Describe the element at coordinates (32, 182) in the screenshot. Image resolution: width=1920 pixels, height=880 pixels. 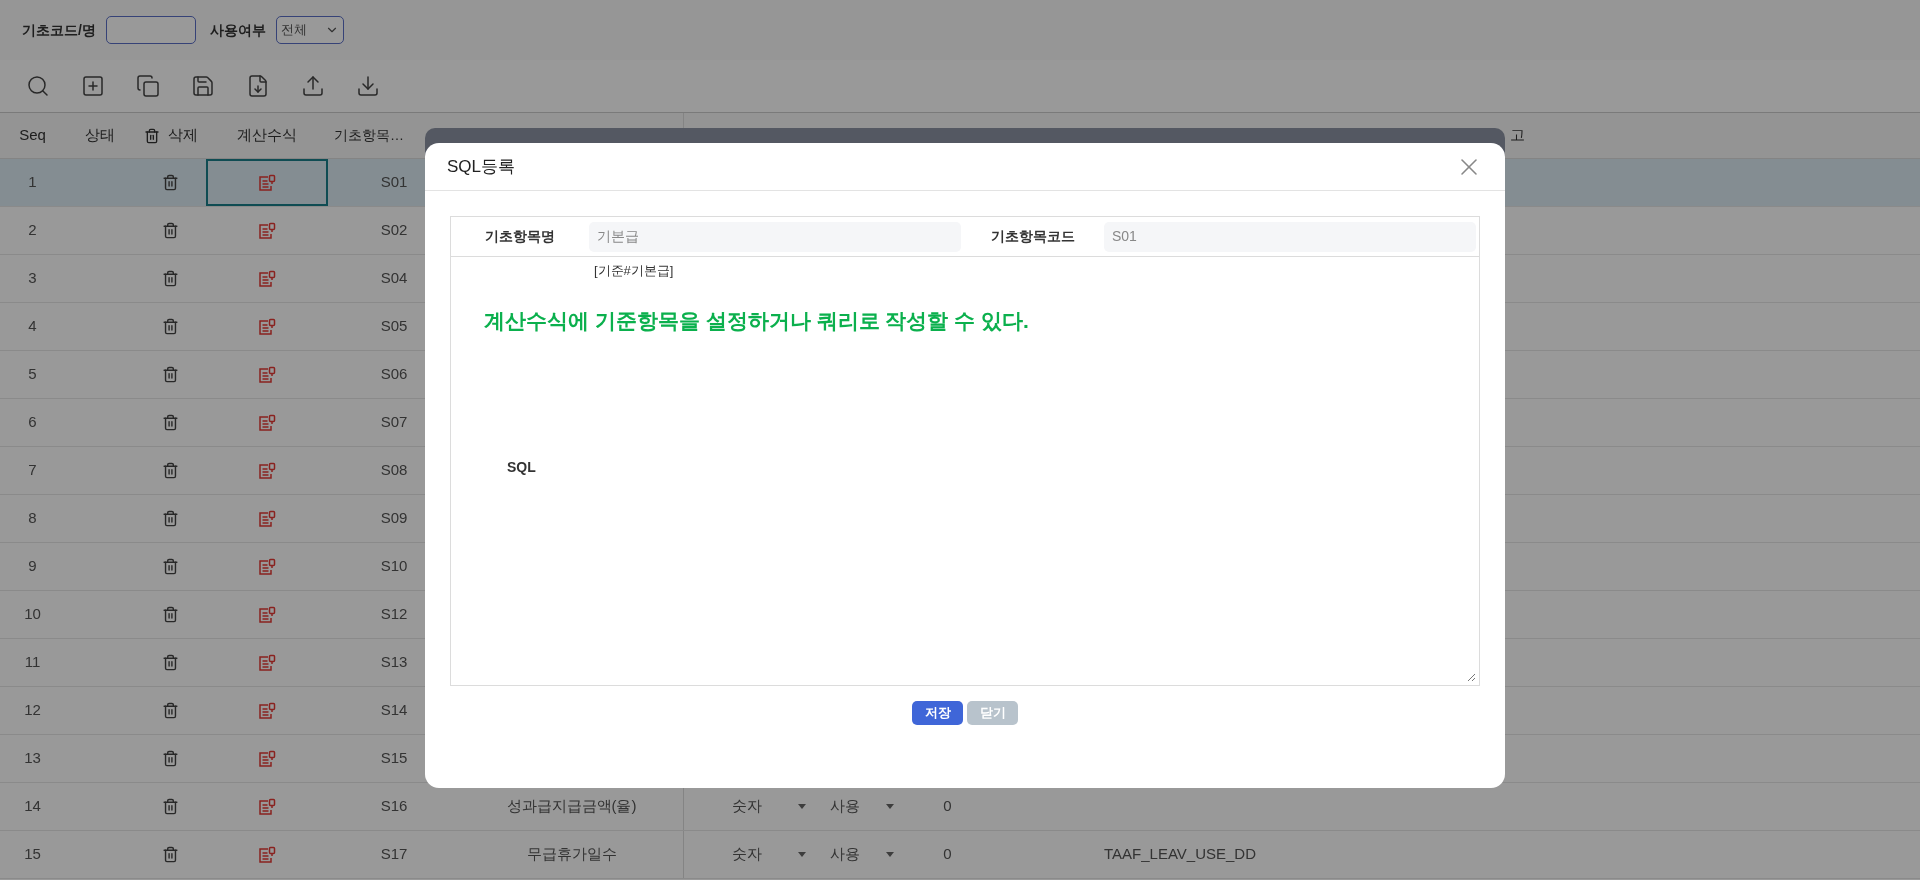
I see `table-cell-text: 1` at that location.